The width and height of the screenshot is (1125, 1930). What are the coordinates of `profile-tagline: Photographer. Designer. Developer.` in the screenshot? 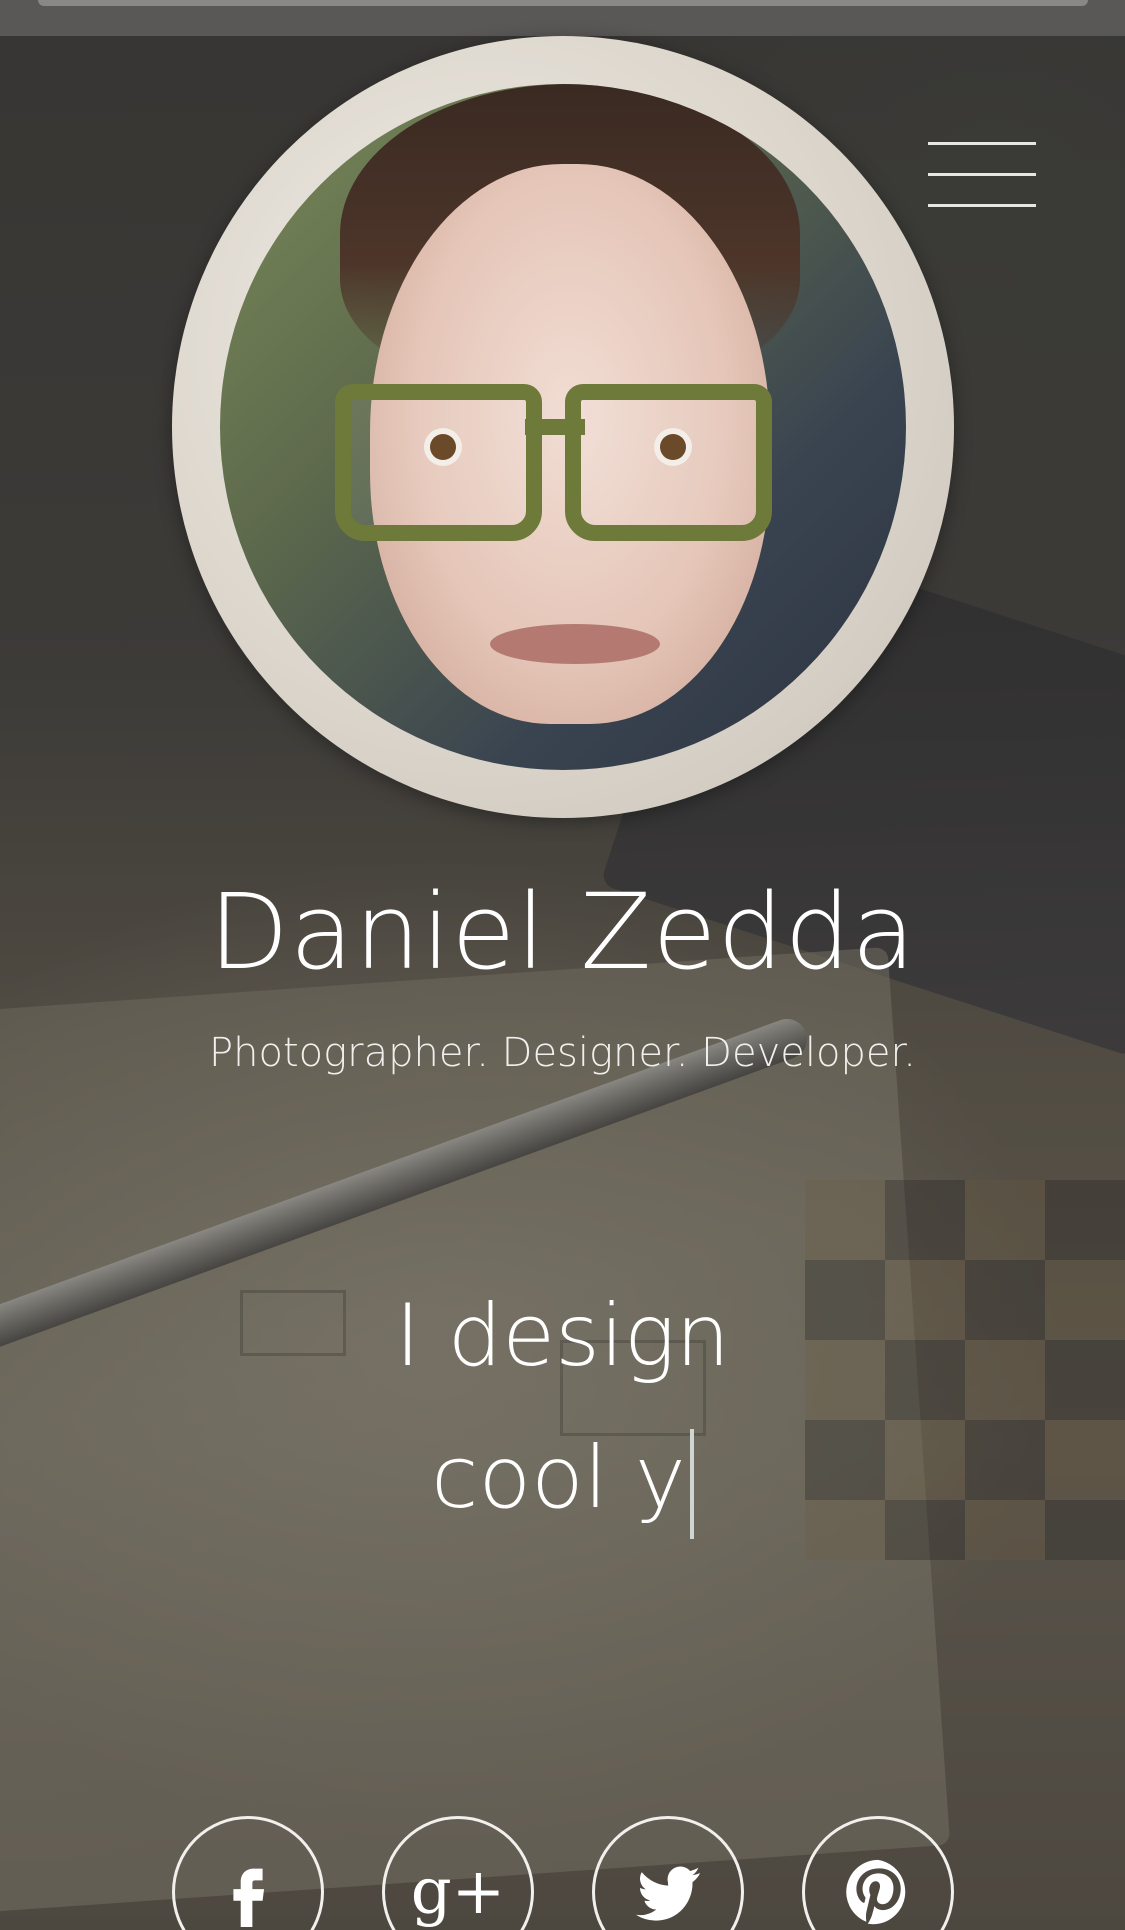 It's located at (562, 1053).